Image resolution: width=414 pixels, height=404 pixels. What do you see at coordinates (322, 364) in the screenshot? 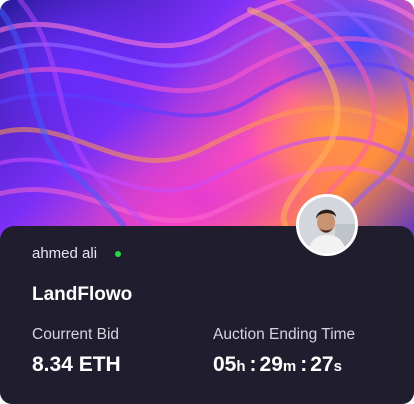
I see `countdown-seconds: 27` at bounding box center [322, 364].